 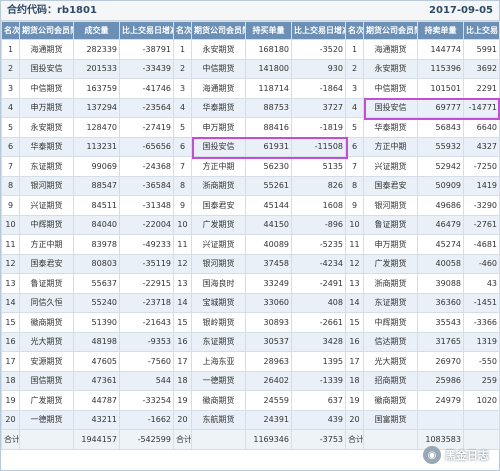 I want to click on cell-member: 中信期货, so click(x=218, y=68).